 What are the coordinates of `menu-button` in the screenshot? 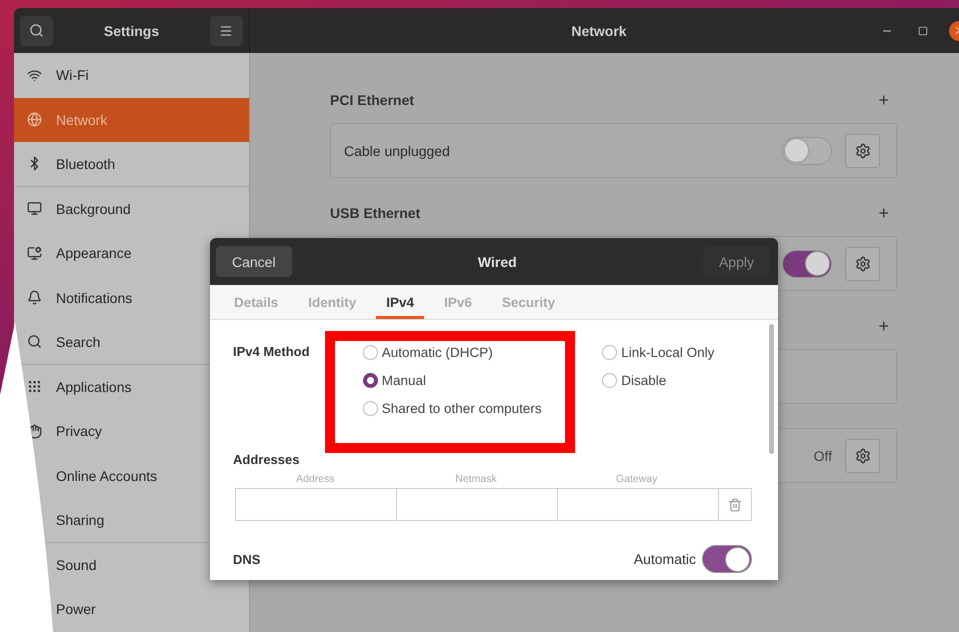 It's located at (226, 31).